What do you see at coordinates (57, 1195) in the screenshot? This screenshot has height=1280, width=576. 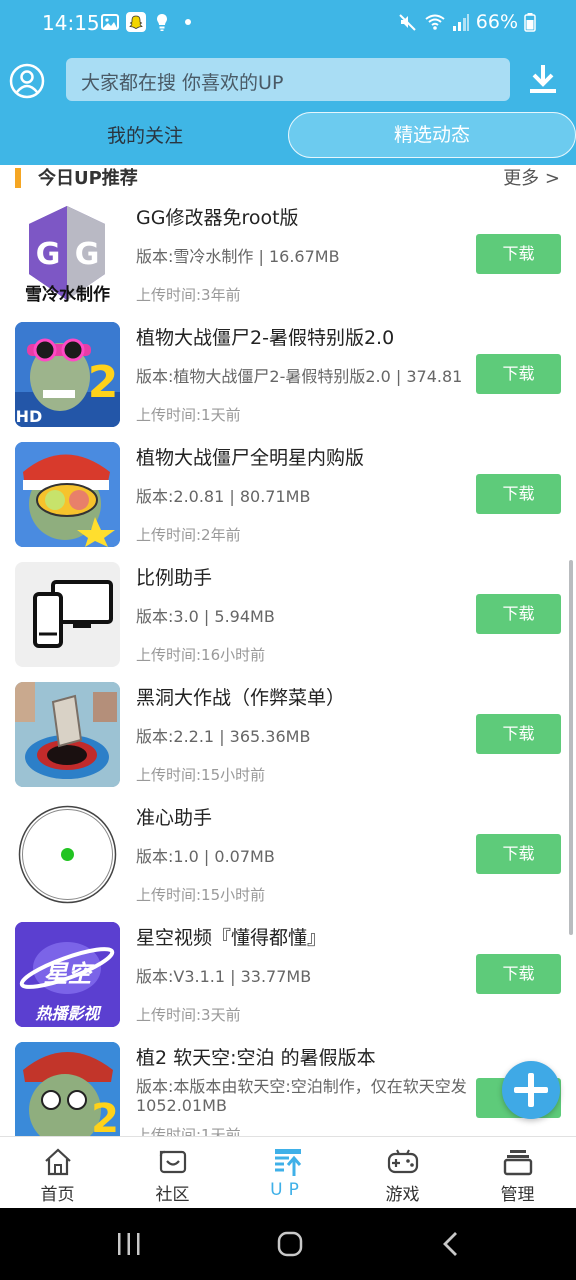 I see `nav-label: 首页` at bounding box center [57, 1195].